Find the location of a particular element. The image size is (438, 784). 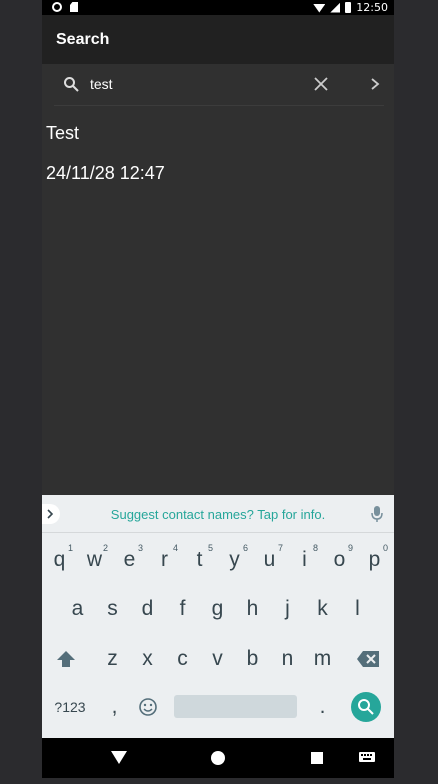

recents-icon is located at coordinates (317, 758).